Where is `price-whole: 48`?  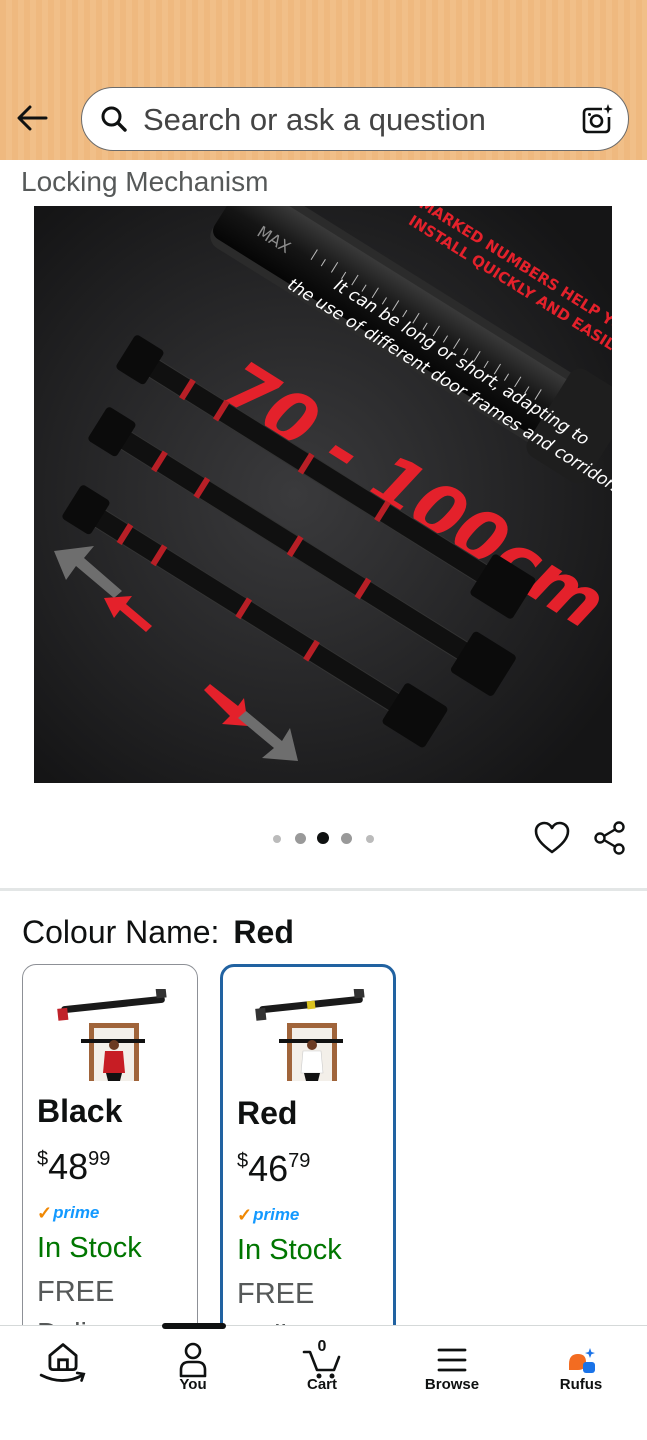 price-whole: 48 is located at coordinates (68, 1166).